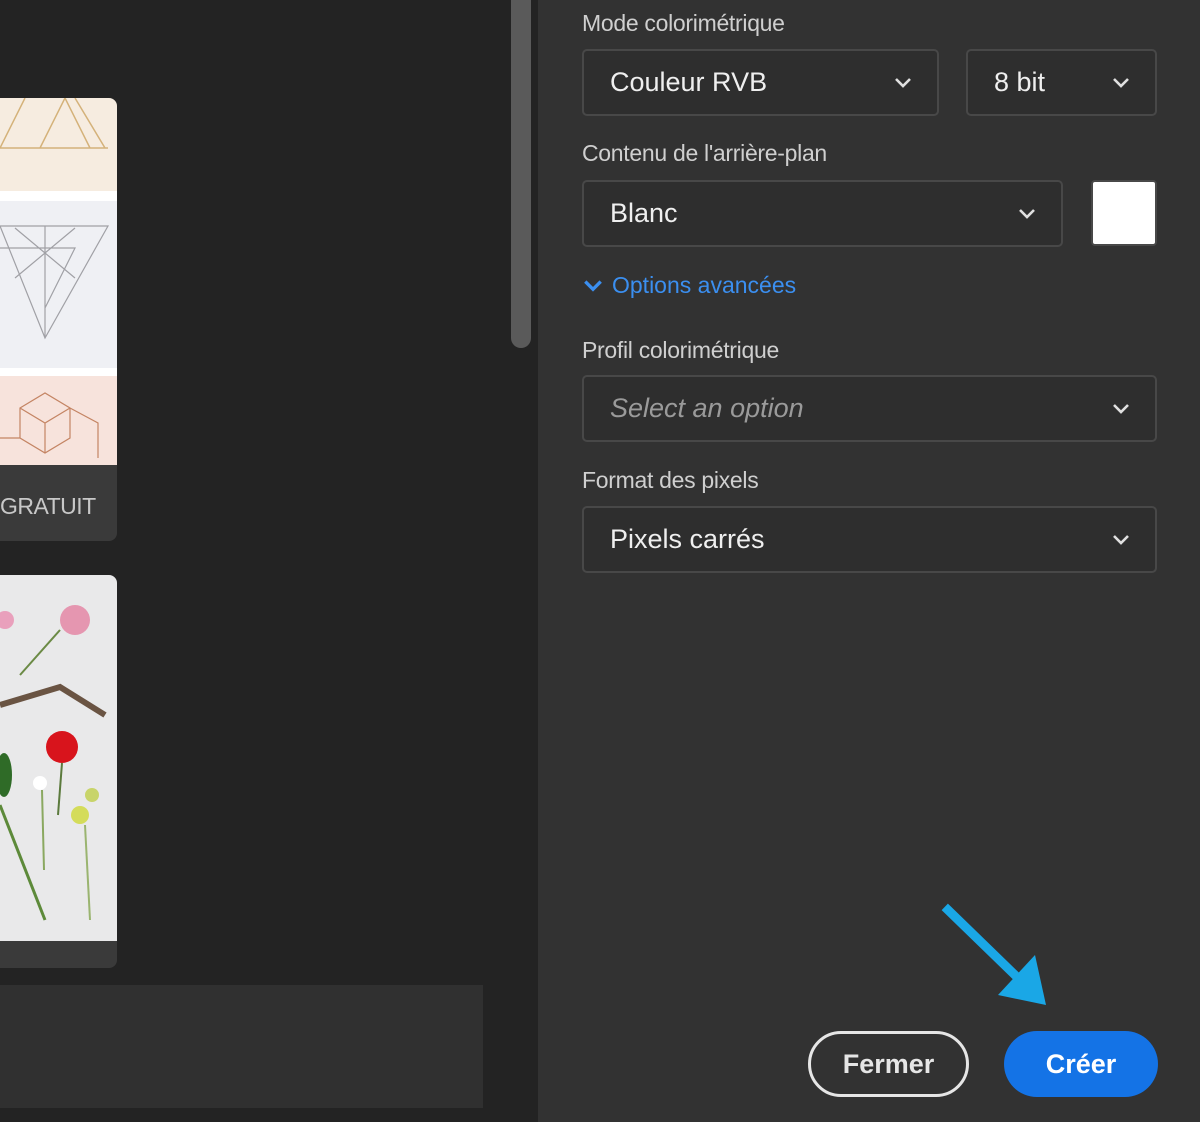 The height and width of the screenshot is (1122, 1200). Describe the element at coordinates (689, 82) in the screenshot. I see `color-mode-value: Couleur RVB` at that location.